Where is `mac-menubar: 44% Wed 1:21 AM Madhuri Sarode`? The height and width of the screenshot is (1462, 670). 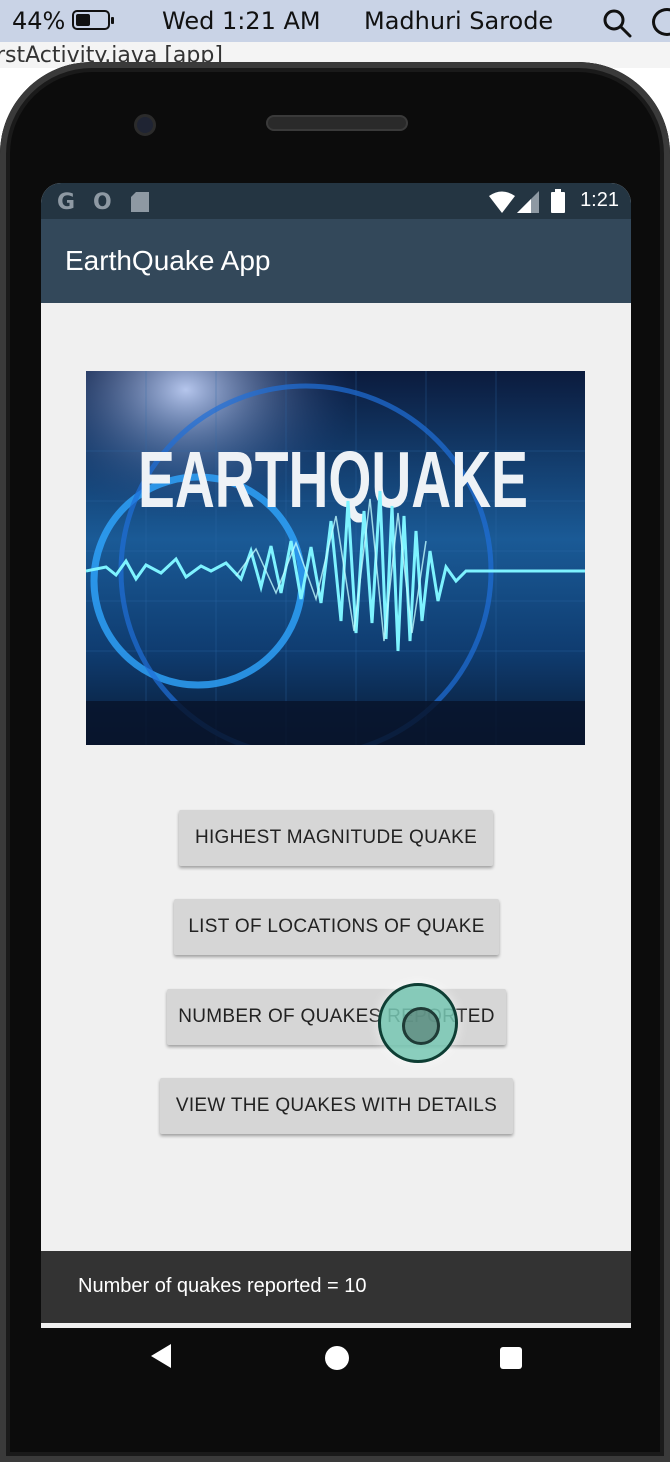
mac-menubar: 44% Wed 1:21 AM Madhuri Sarode is located at coordinates (335, 21).